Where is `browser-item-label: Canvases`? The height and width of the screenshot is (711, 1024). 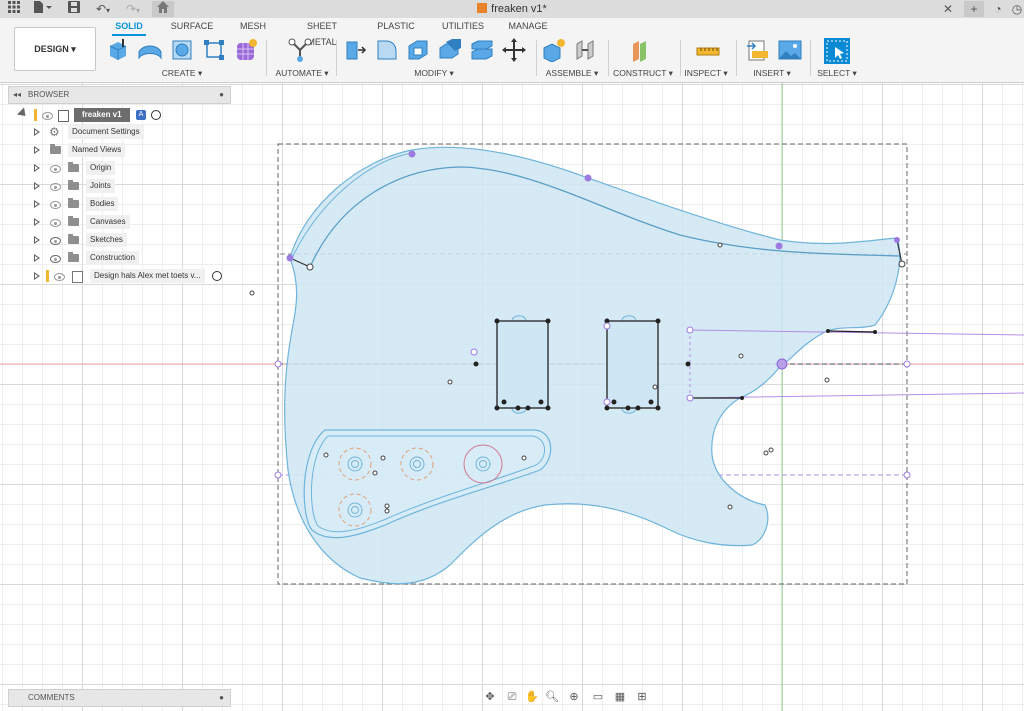 browser-item-label: Canvases is located at coordinates (108, 222).